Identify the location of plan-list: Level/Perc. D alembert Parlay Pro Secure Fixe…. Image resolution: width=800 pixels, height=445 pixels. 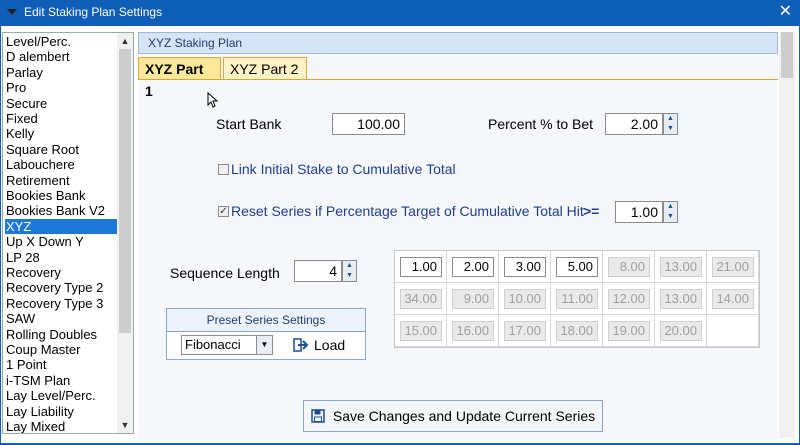
(68, 233).